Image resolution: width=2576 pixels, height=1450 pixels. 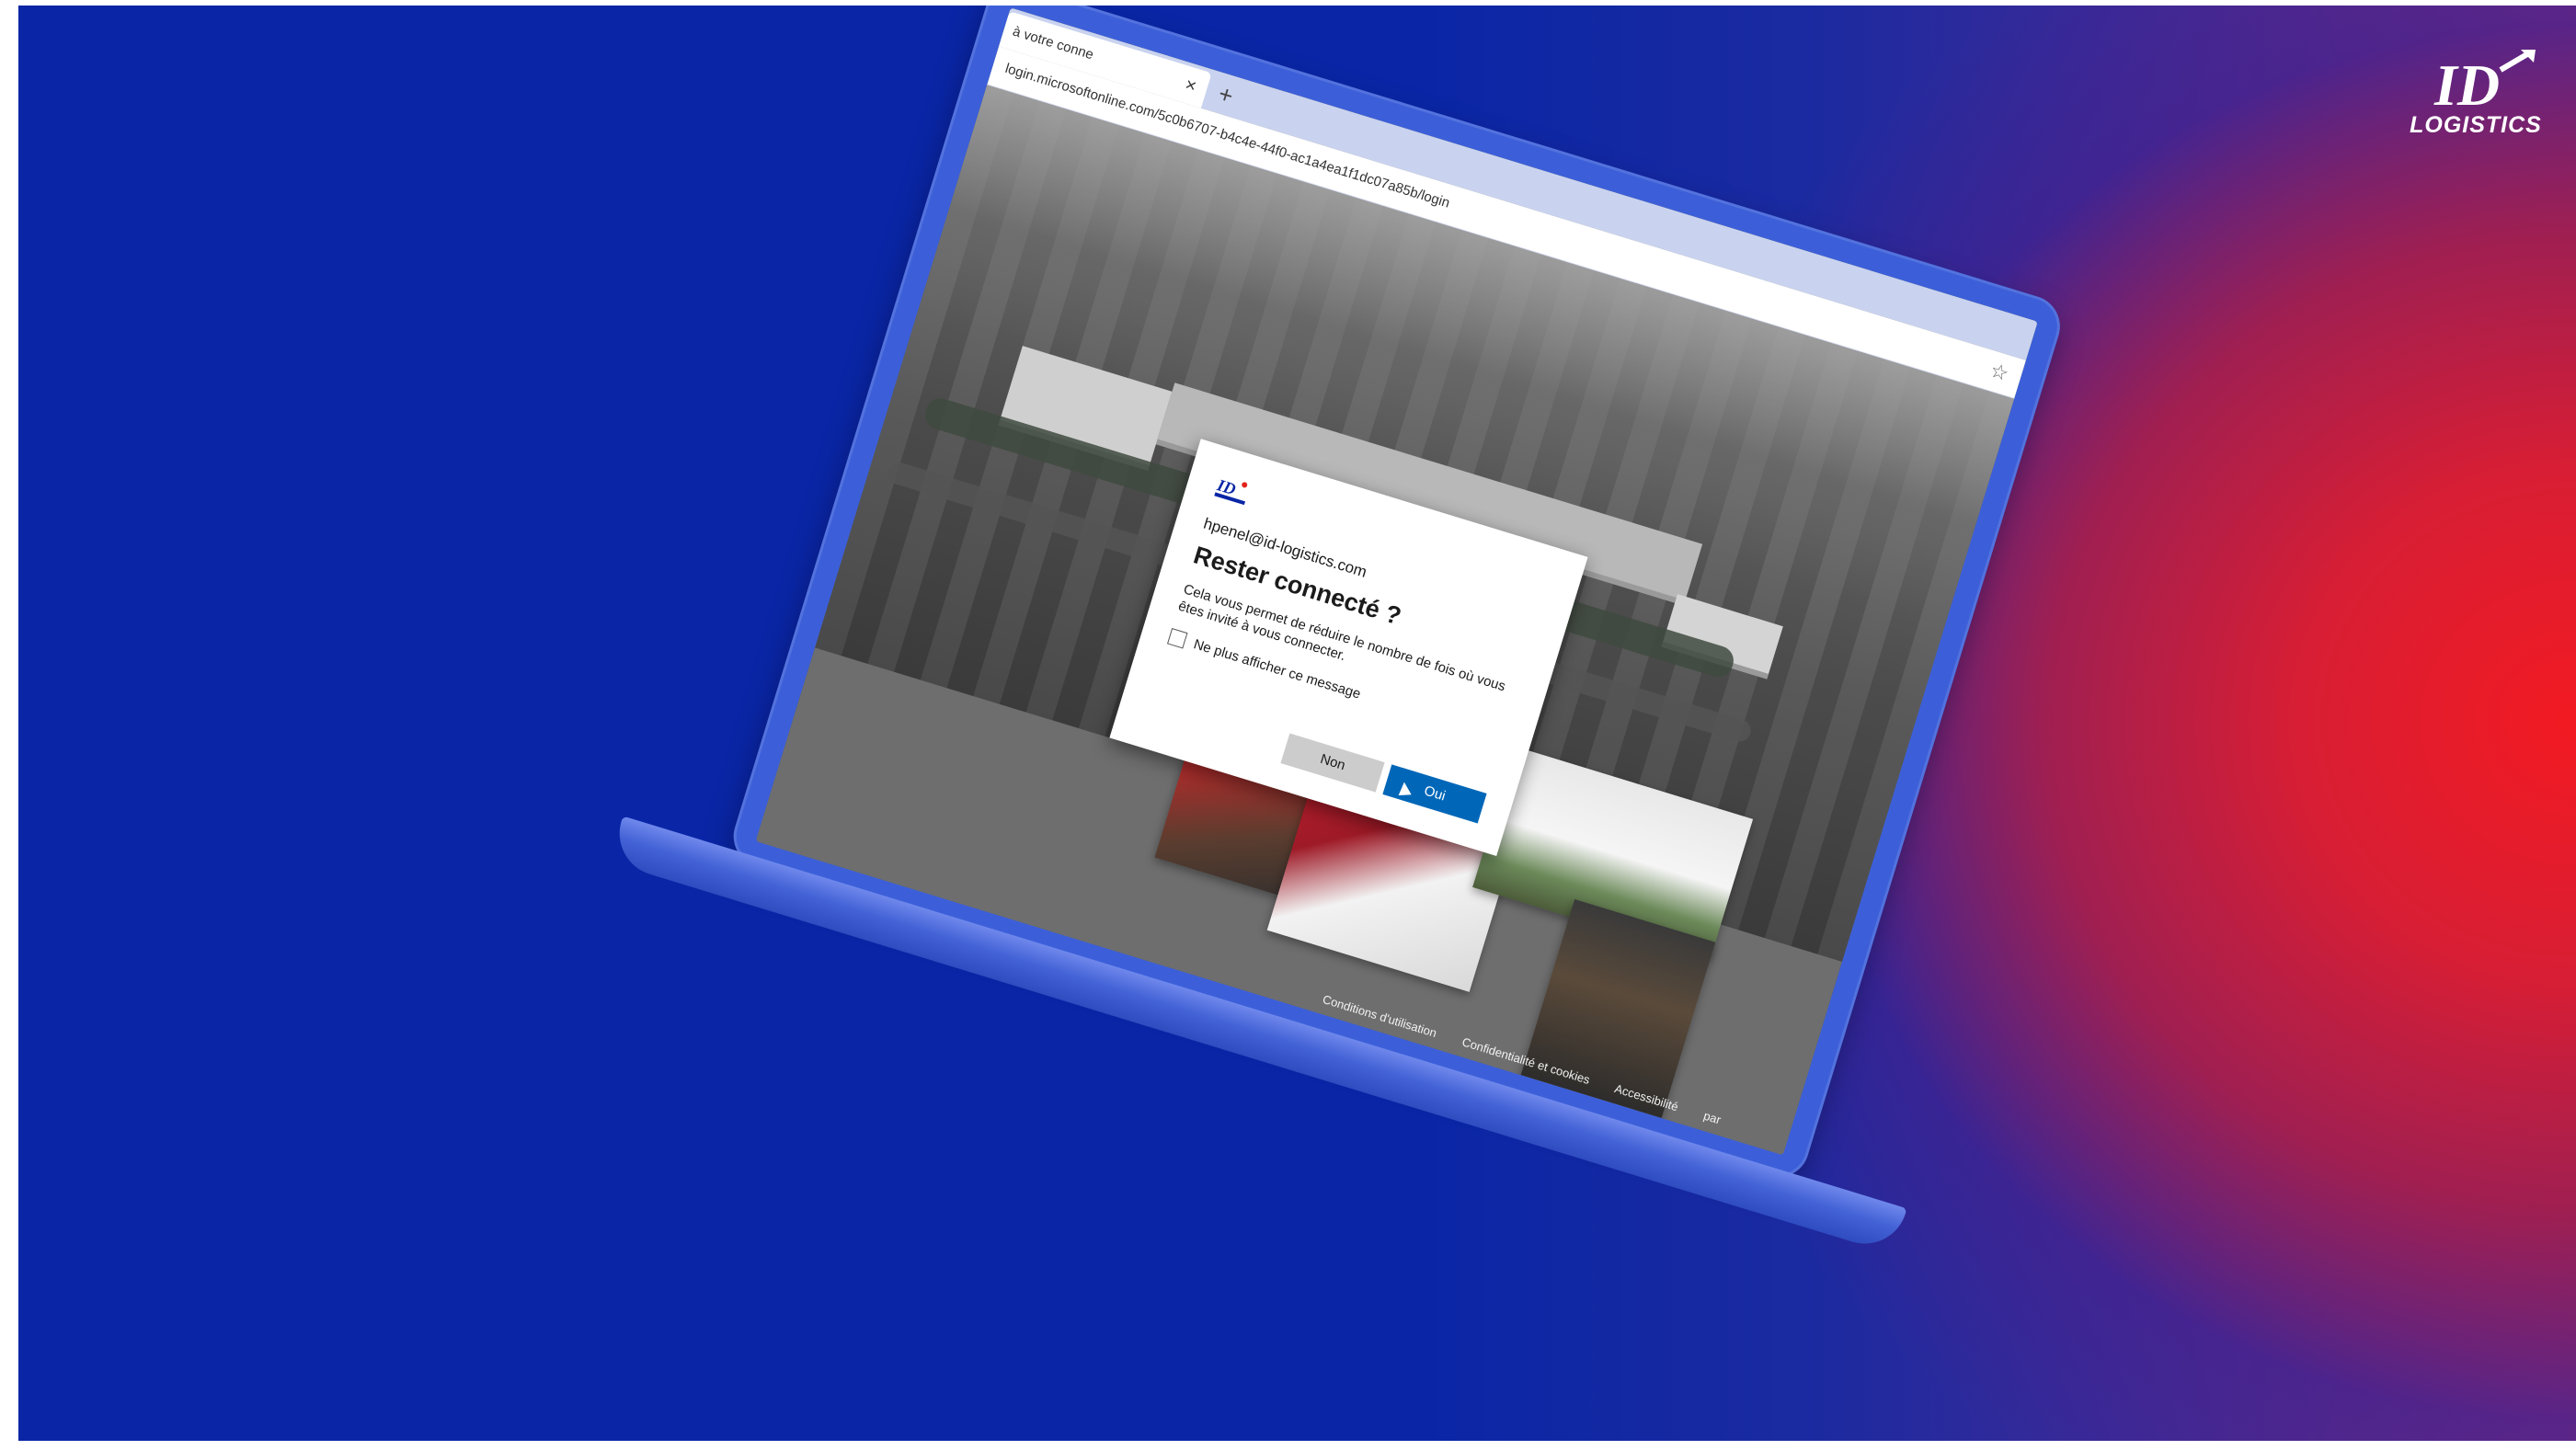 What do you see at coordinates (1297, 1446) in the screenshot?
I see `frame-bottom-edge` at bounding box center [1297, 1446].